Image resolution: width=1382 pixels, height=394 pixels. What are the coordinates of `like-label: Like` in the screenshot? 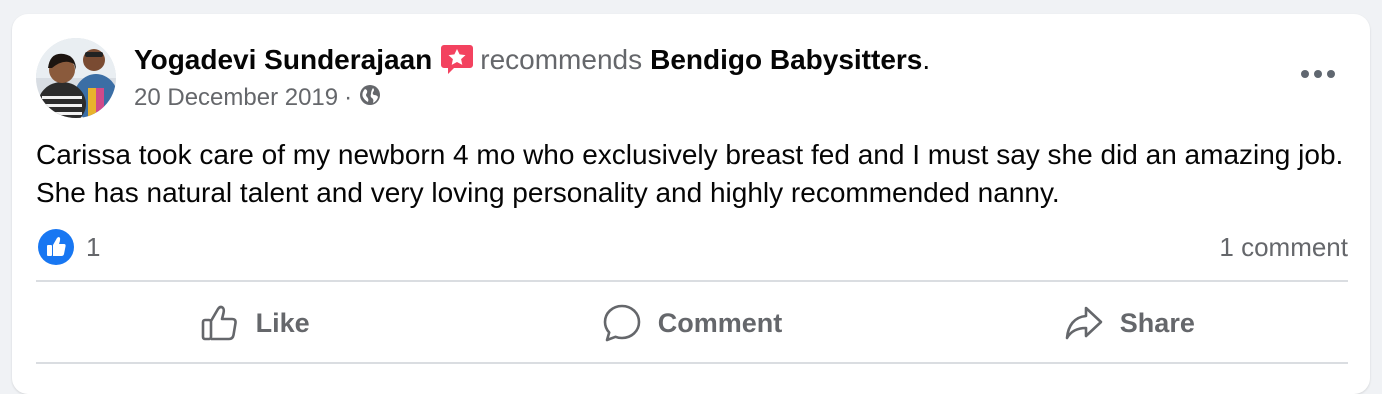 It's located at (282, 322).